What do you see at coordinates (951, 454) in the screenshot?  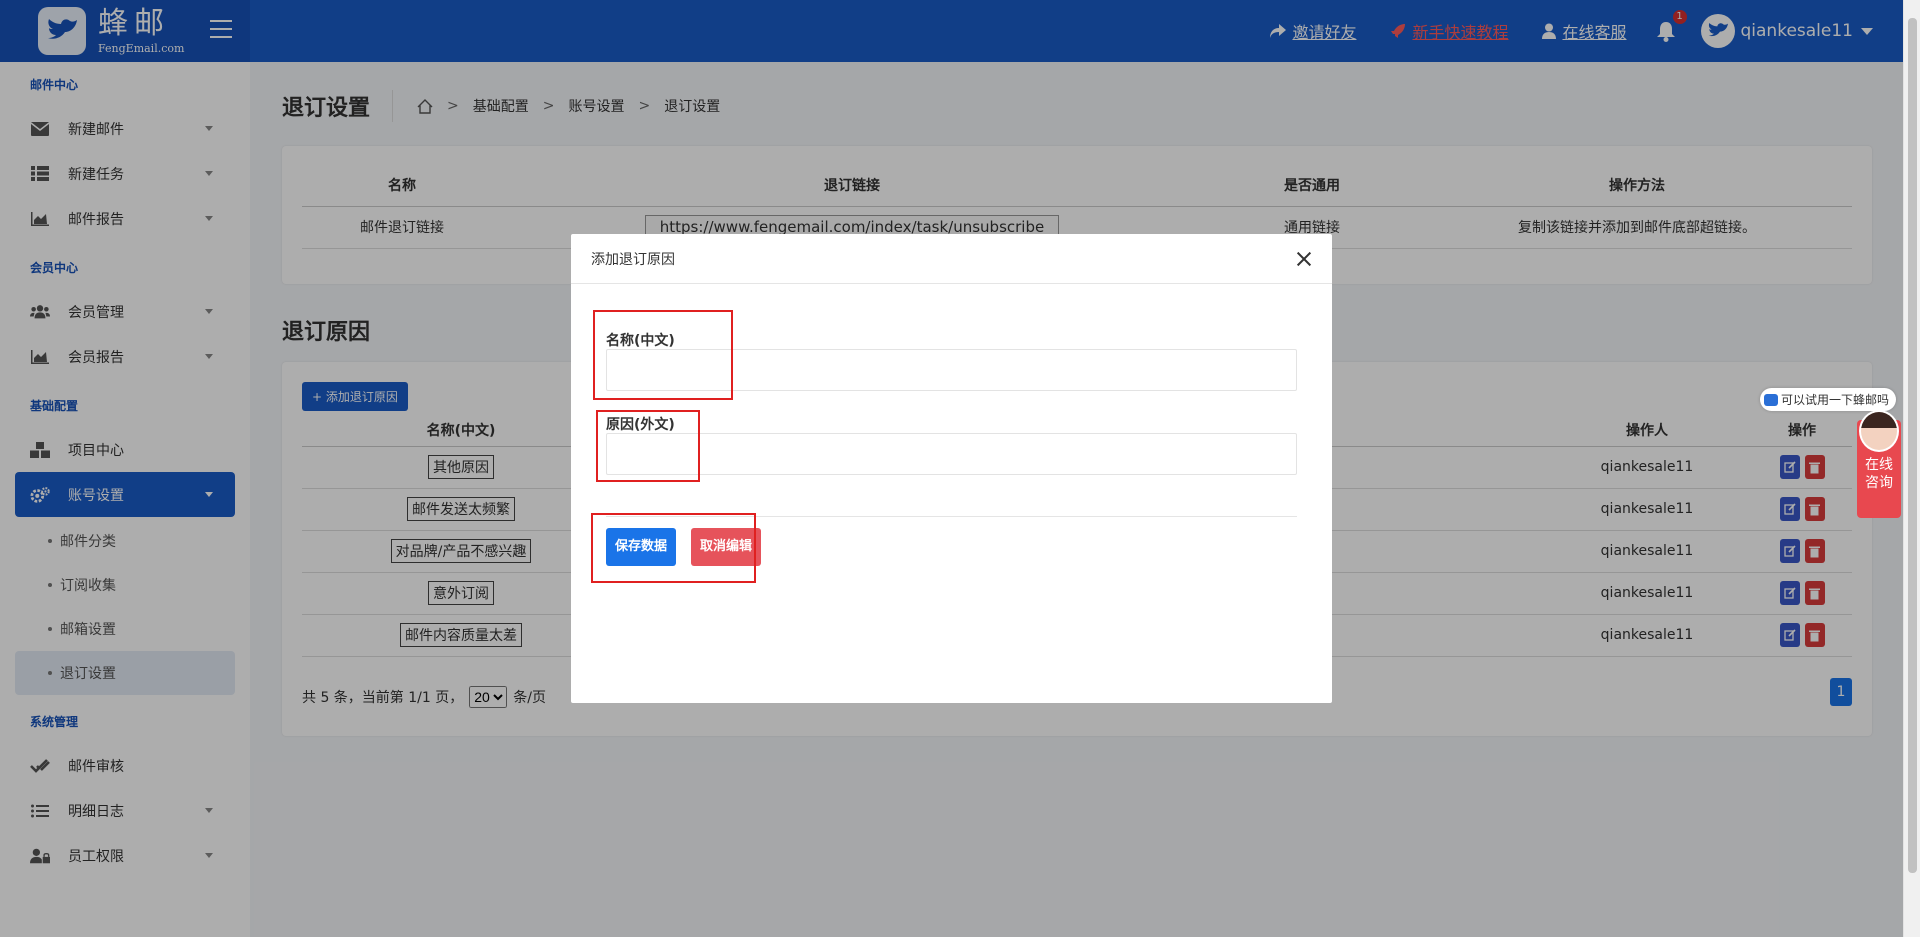 I see `reason-foreign-input` at bounding box center [951, 454].